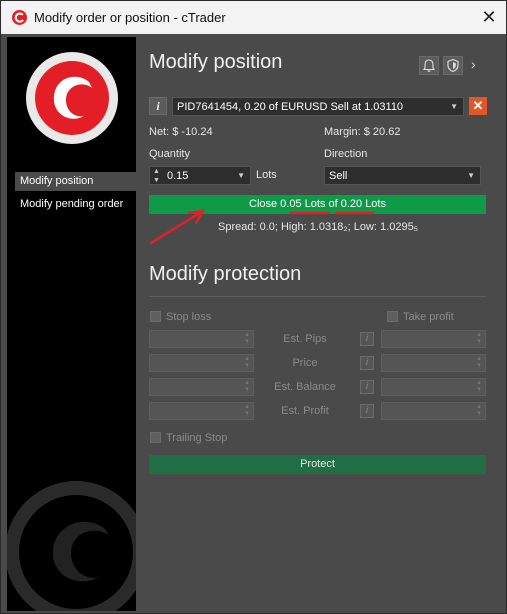  I want to click on quantity-value: 0.15, so click(178, 176).